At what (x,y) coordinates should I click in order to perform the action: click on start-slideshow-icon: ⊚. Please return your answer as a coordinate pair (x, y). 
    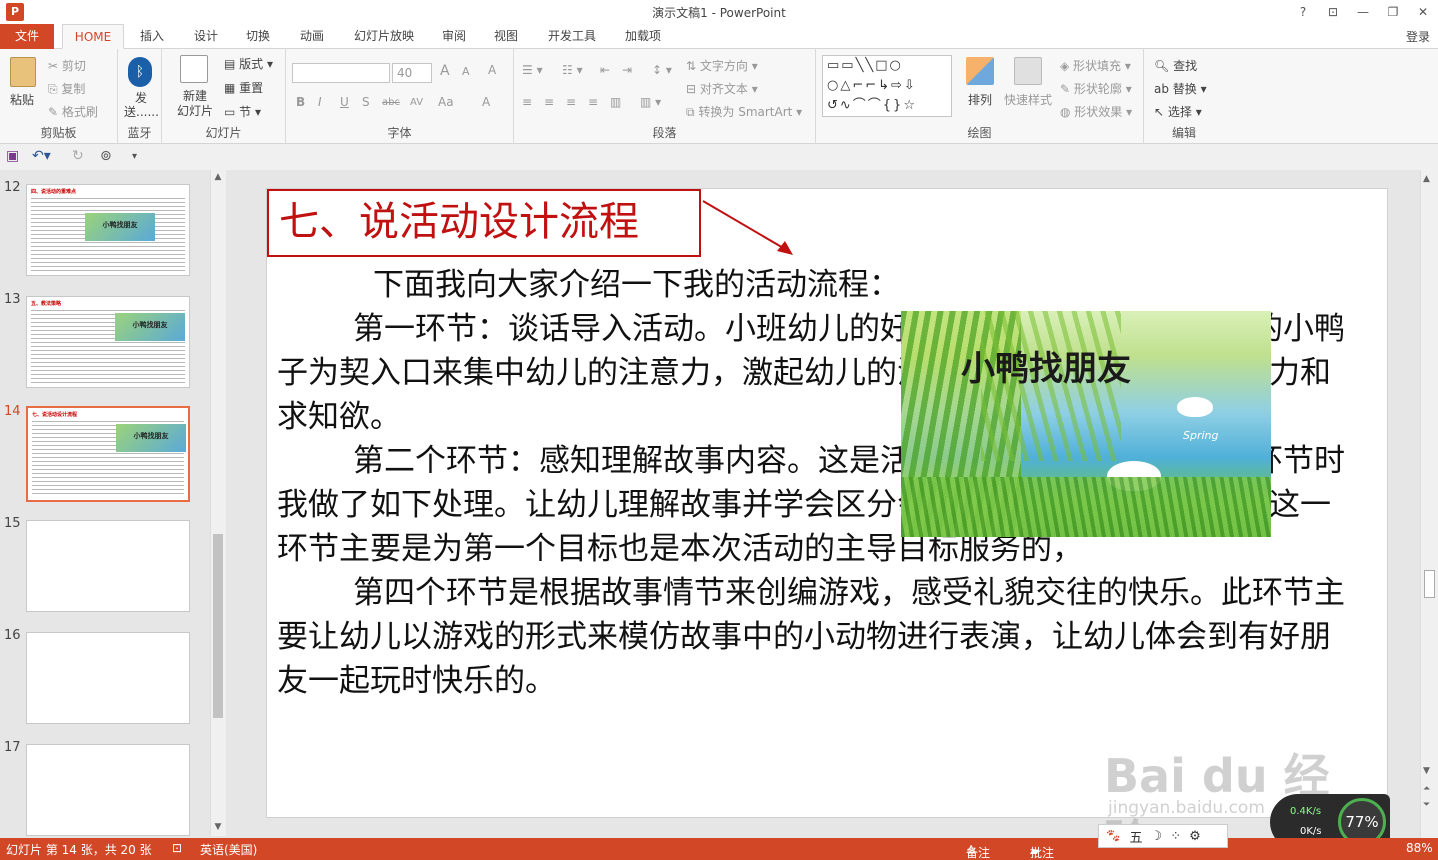
    Looking at the image, I should click on (106, 156).